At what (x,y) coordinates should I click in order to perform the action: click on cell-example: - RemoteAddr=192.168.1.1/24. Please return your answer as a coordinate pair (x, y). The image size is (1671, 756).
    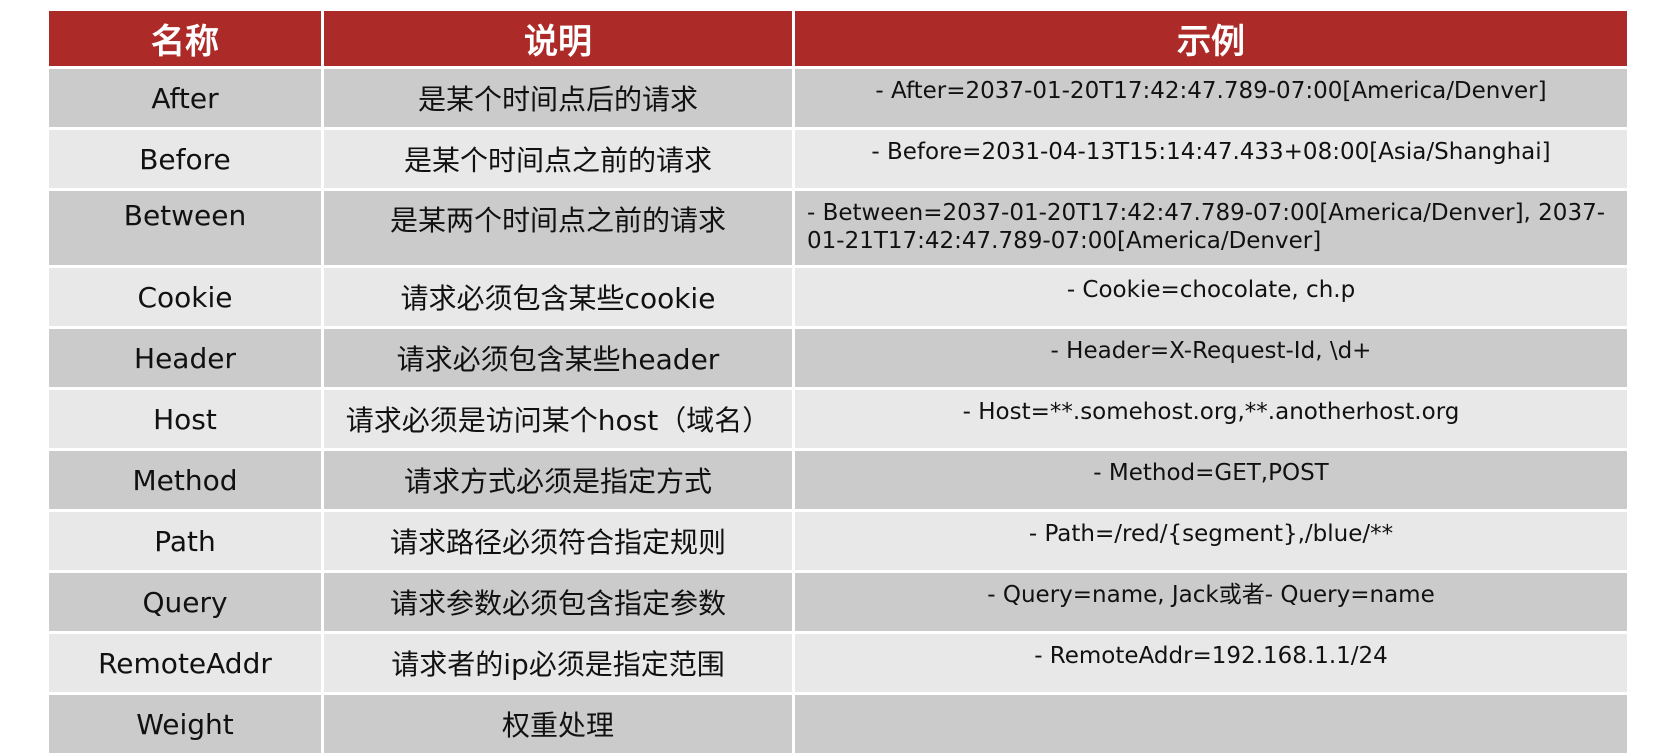
    Looking at the image, I should click on (1211, 663).